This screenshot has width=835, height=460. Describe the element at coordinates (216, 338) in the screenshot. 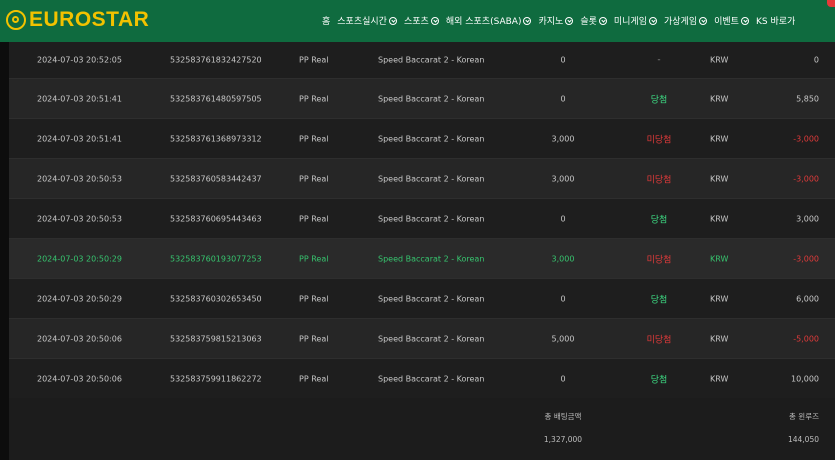

I see `bet-id: 532583759815213063` at that location.